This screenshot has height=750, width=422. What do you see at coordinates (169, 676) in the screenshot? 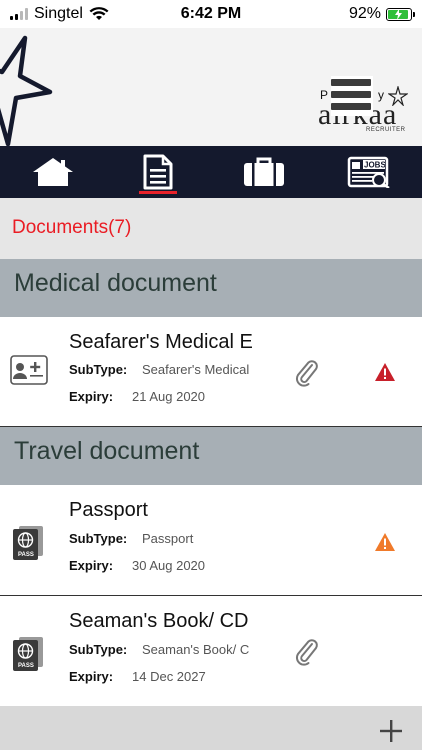
I see `expiry-value: 14 Dec 2027` at bounding box center [169, 676].